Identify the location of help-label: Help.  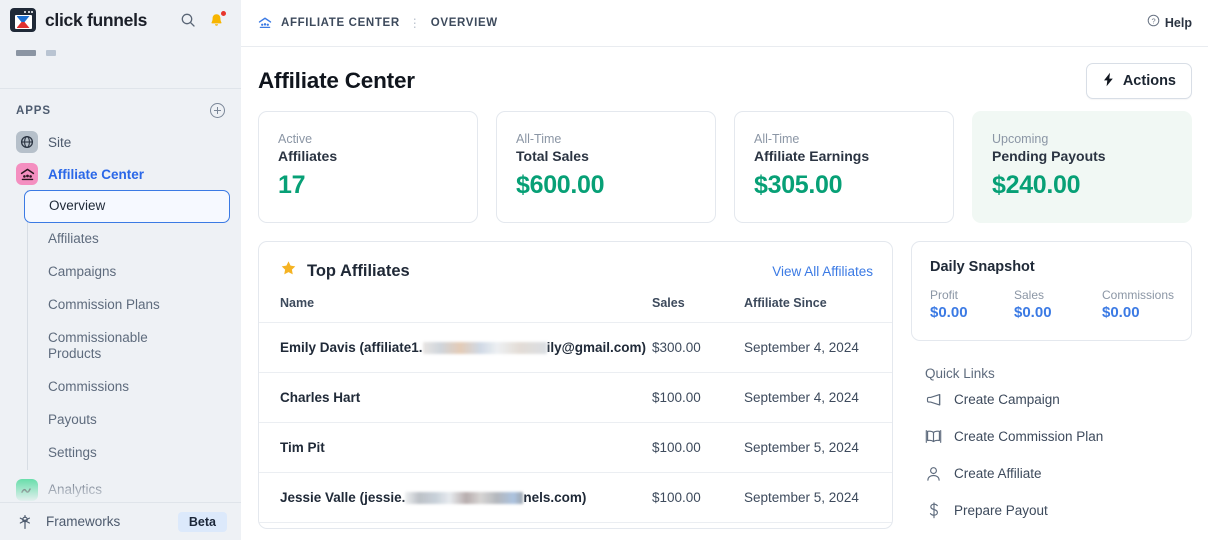
(1178, 23).